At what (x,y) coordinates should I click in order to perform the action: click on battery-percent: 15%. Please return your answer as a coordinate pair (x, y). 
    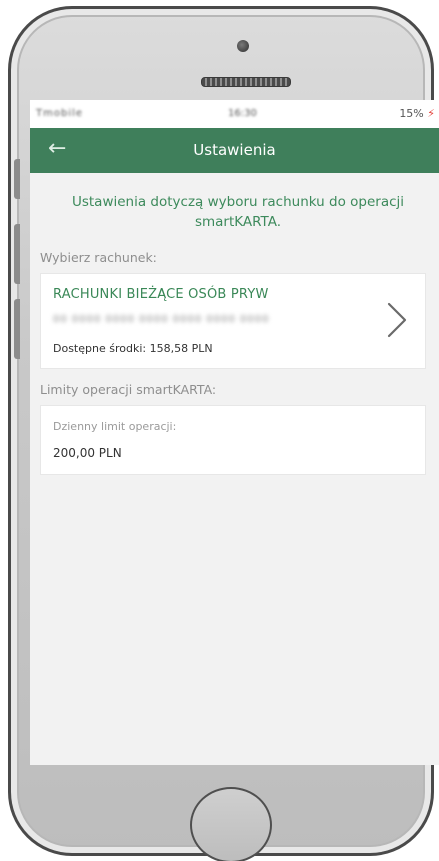
    Looking at the image, I should click on (411, 113).